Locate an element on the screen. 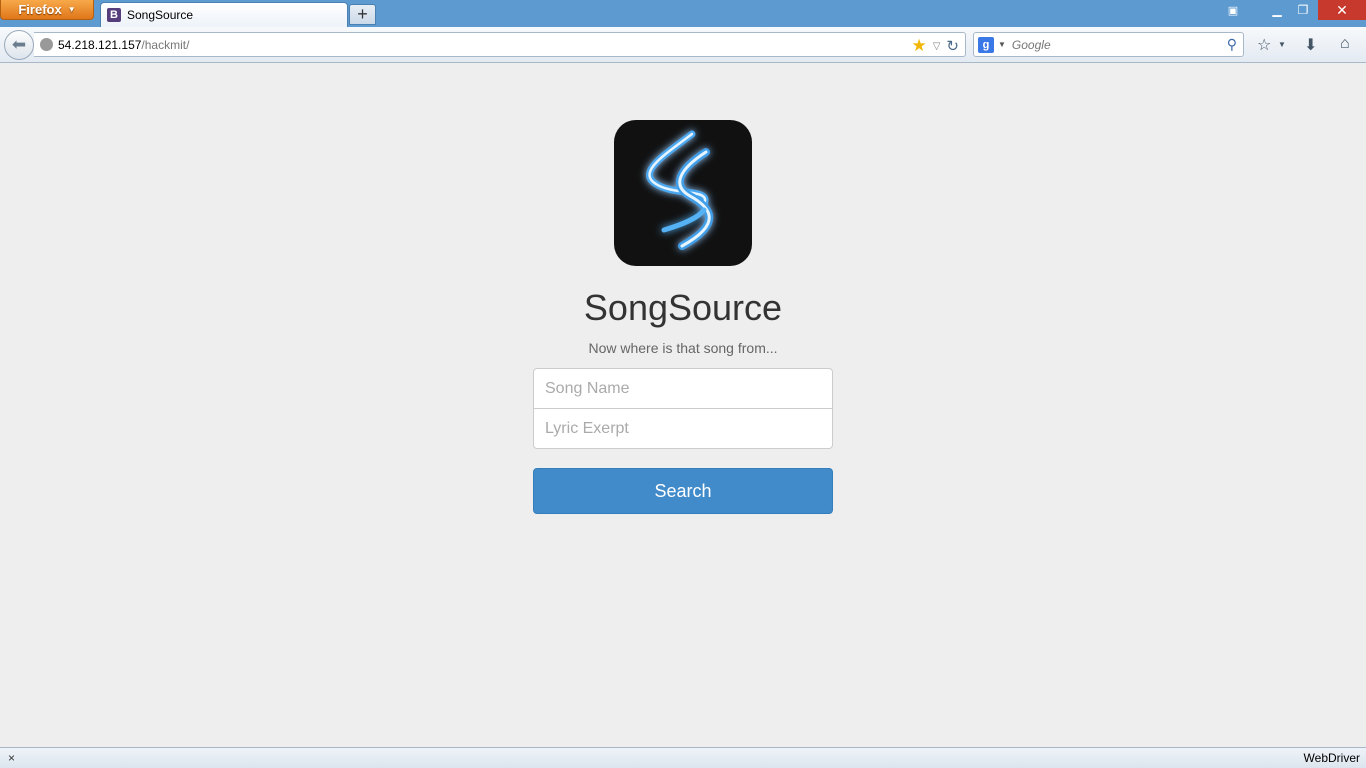 This screenshot has width=1366, height=768. firefox-menu-label: Firefox is located at coordinates (40, 9).